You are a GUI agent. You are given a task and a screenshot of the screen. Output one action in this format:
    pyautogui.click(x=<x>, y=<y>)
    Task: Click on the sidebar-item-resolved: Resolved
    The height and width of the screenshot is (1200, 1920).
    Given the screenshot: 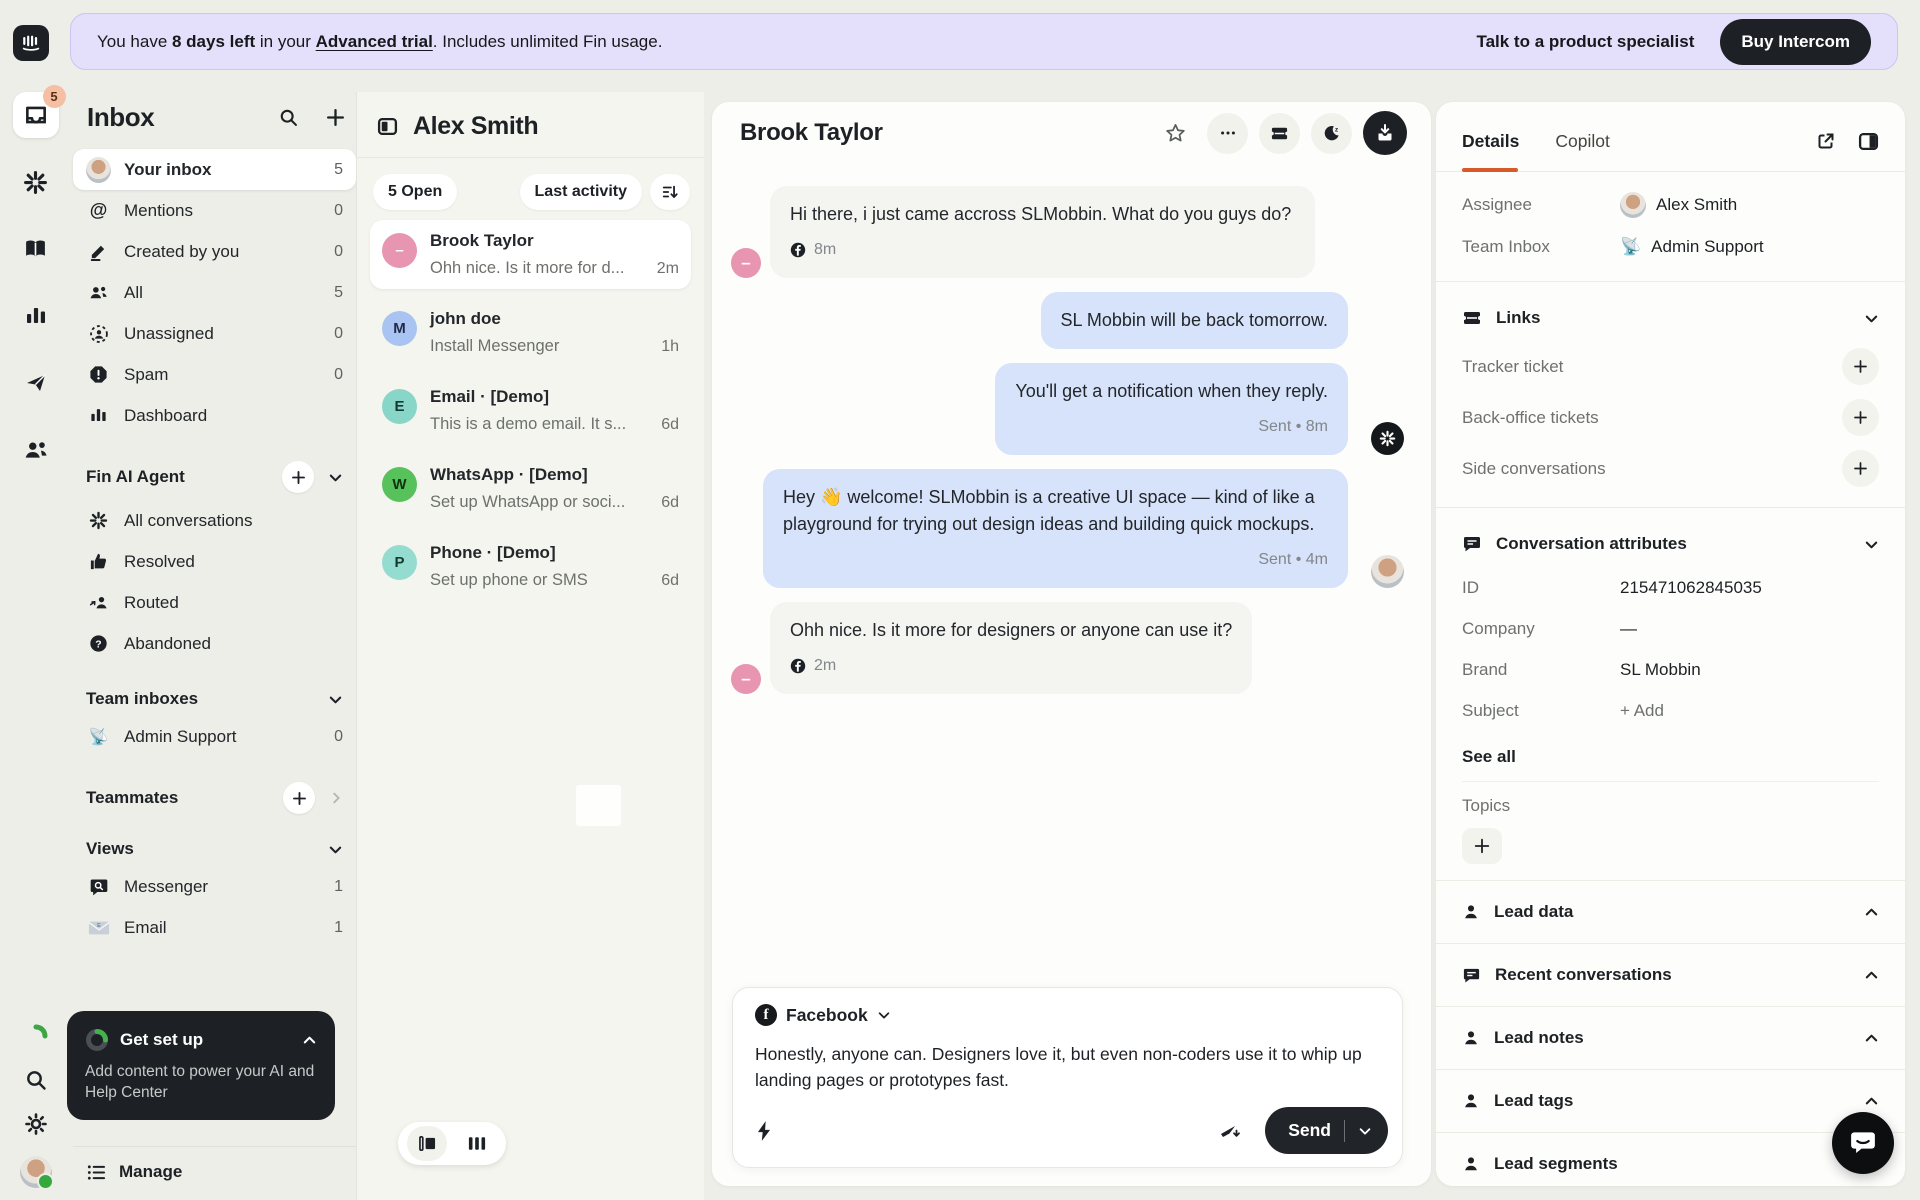 What is the action you would take?
    pyautogui.click(x=214, y=561)
    